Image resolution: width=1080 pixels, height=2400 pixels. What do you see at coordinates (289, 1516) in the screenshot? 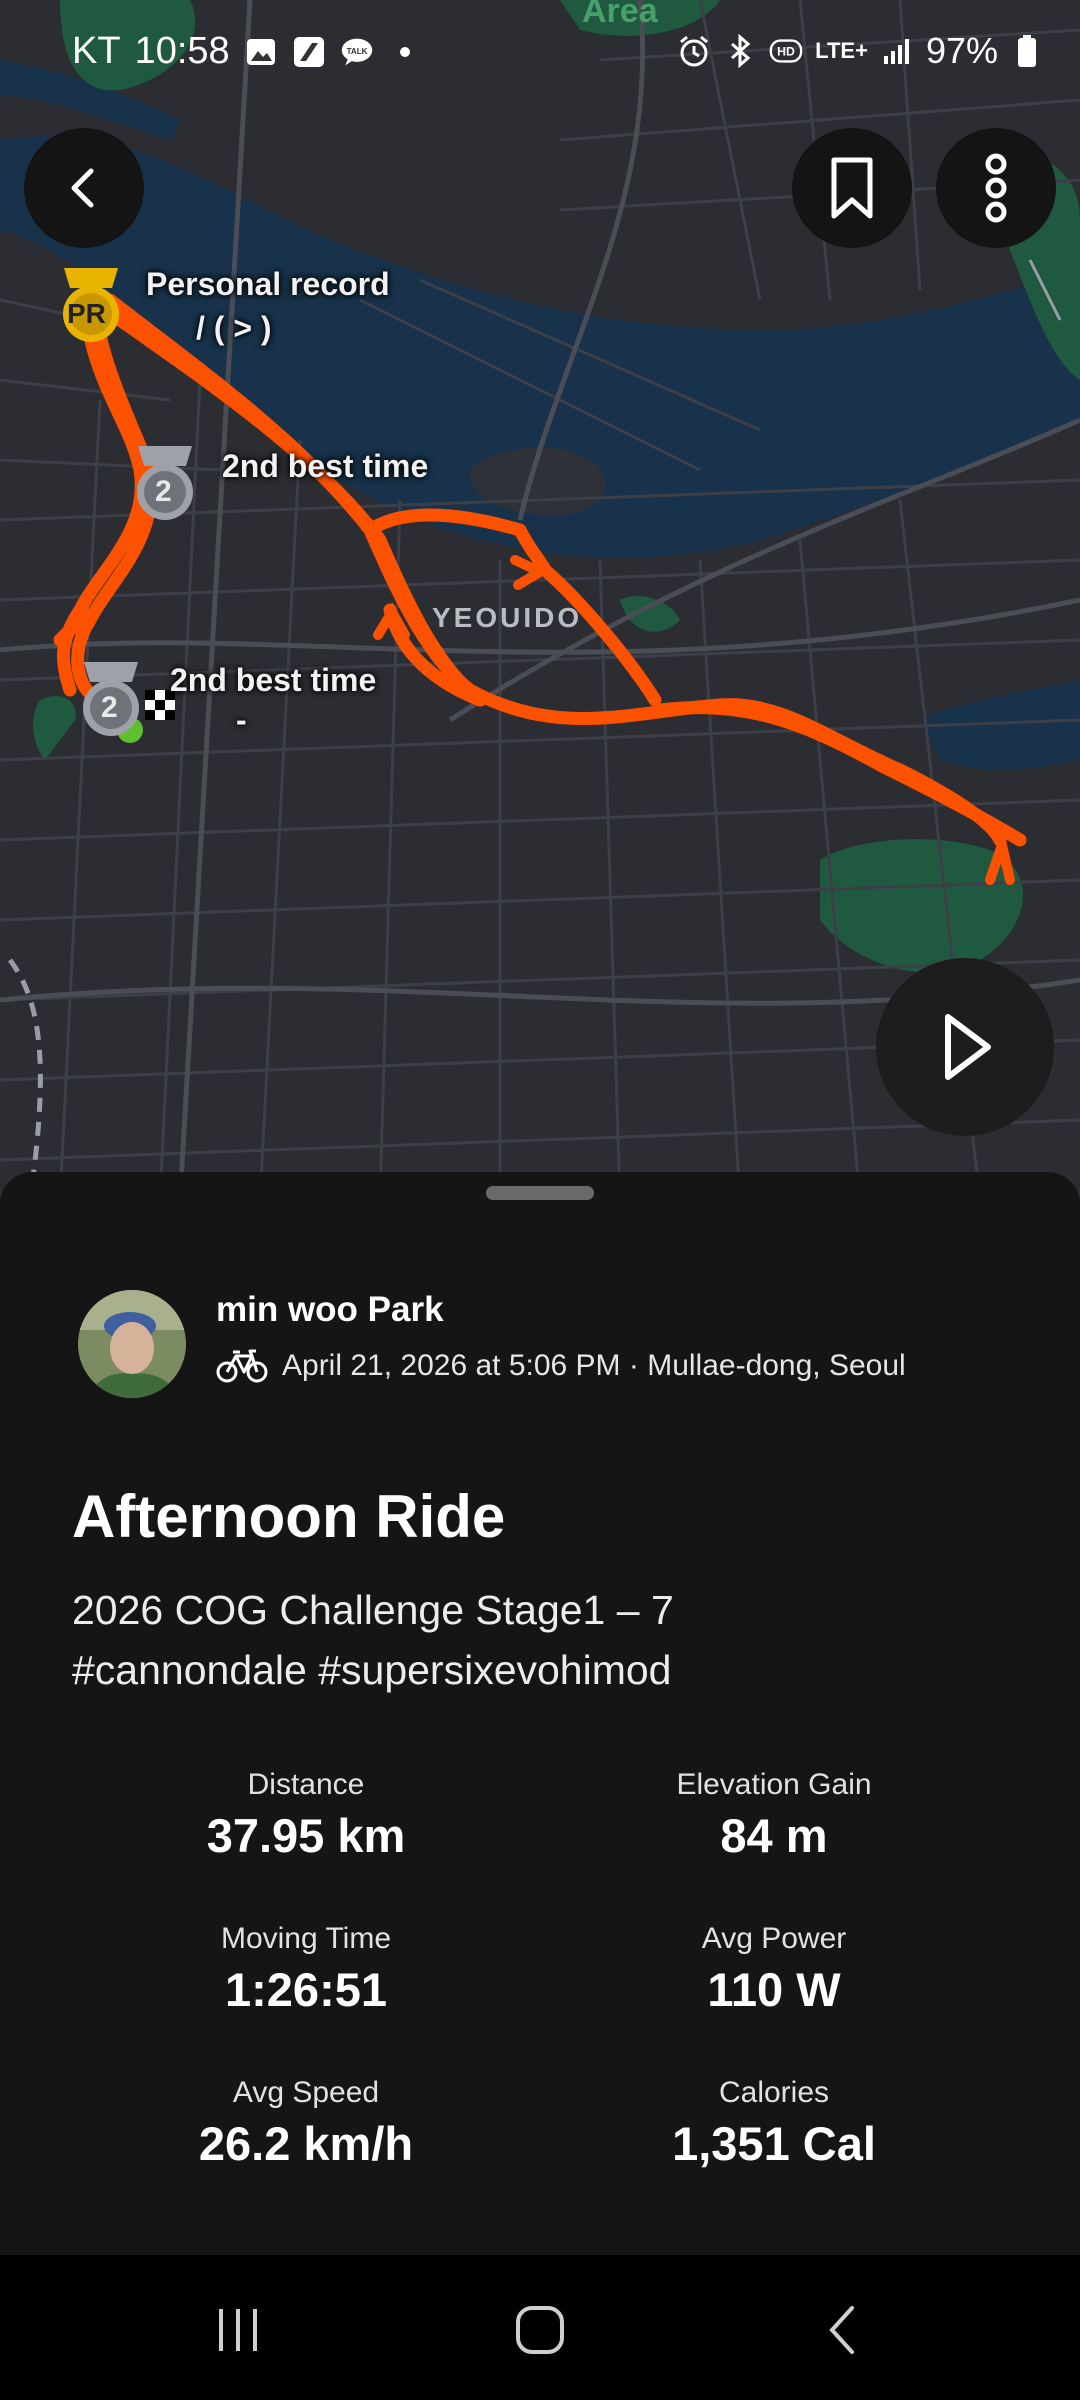
I see `activity-title: Afternoon Ride` at bounding box center [289, 1516].